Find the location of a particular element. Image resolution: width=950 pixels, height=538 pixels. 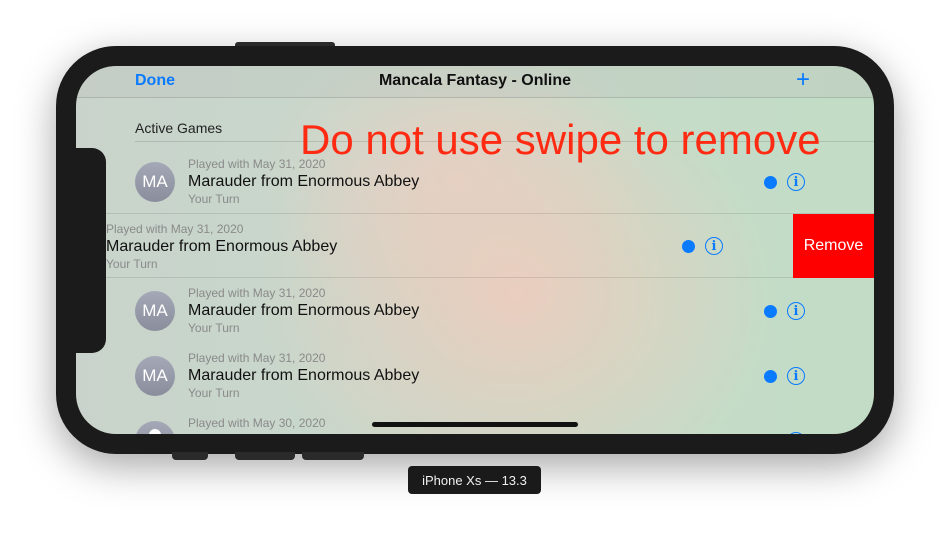

home-indicator is located at coordinates (475, 424).